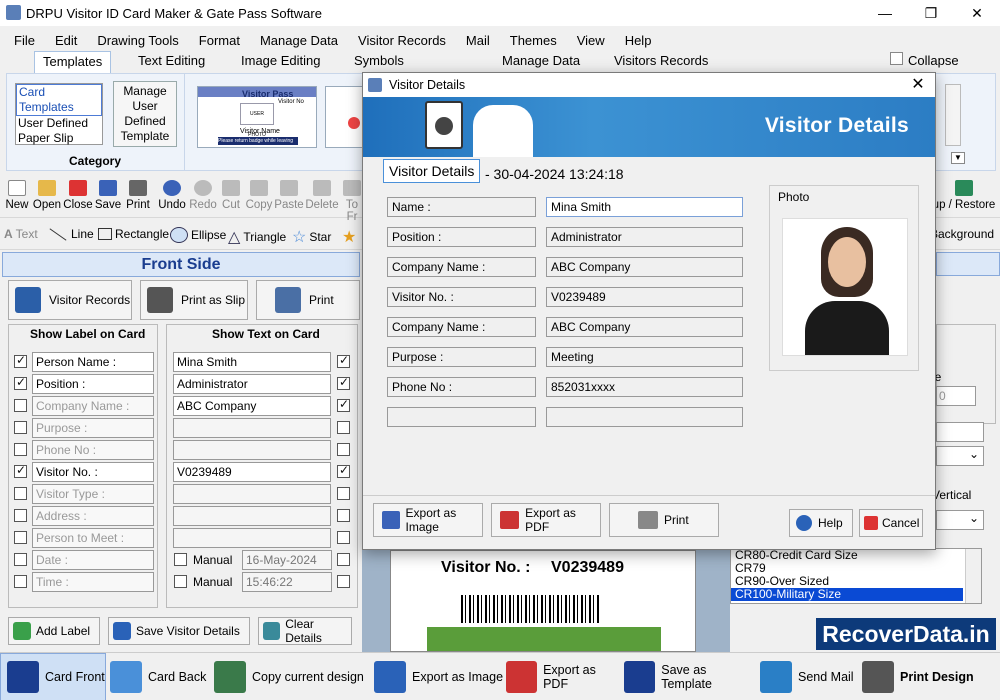  I want to click on copy-current-design-button: Copy current design, so click(292, 676).